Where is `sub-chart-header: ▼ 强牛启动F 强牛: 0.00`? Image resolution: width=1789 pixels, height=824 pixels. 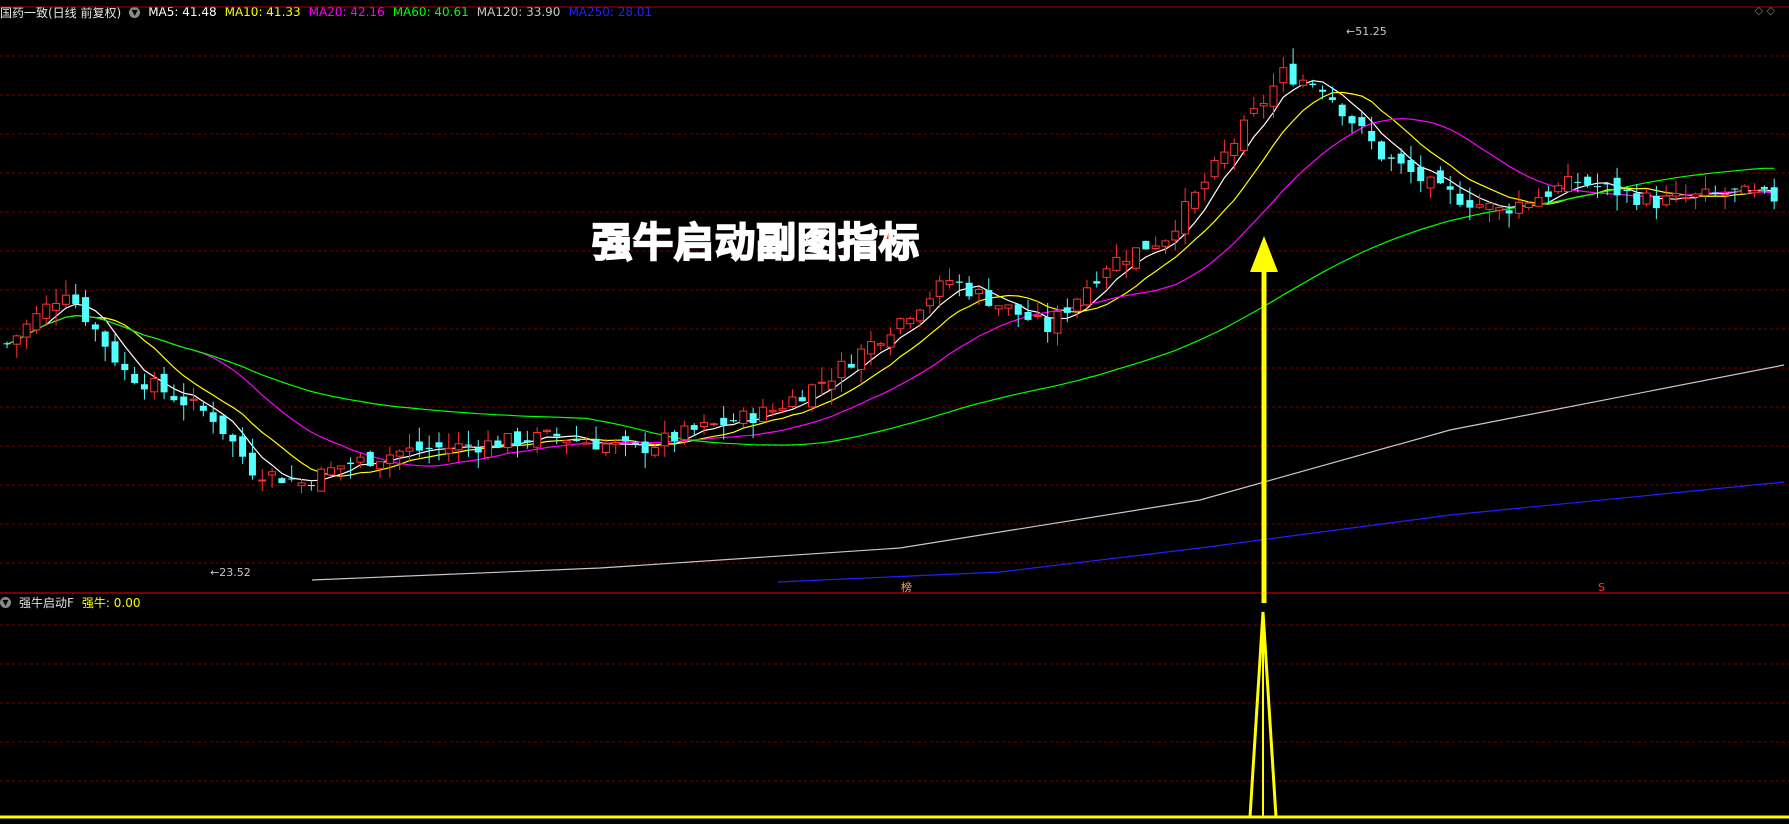 sub-chart-header: ▼ 强牛启动F 强牛: 0.00 is located at coordinates (74, 602).